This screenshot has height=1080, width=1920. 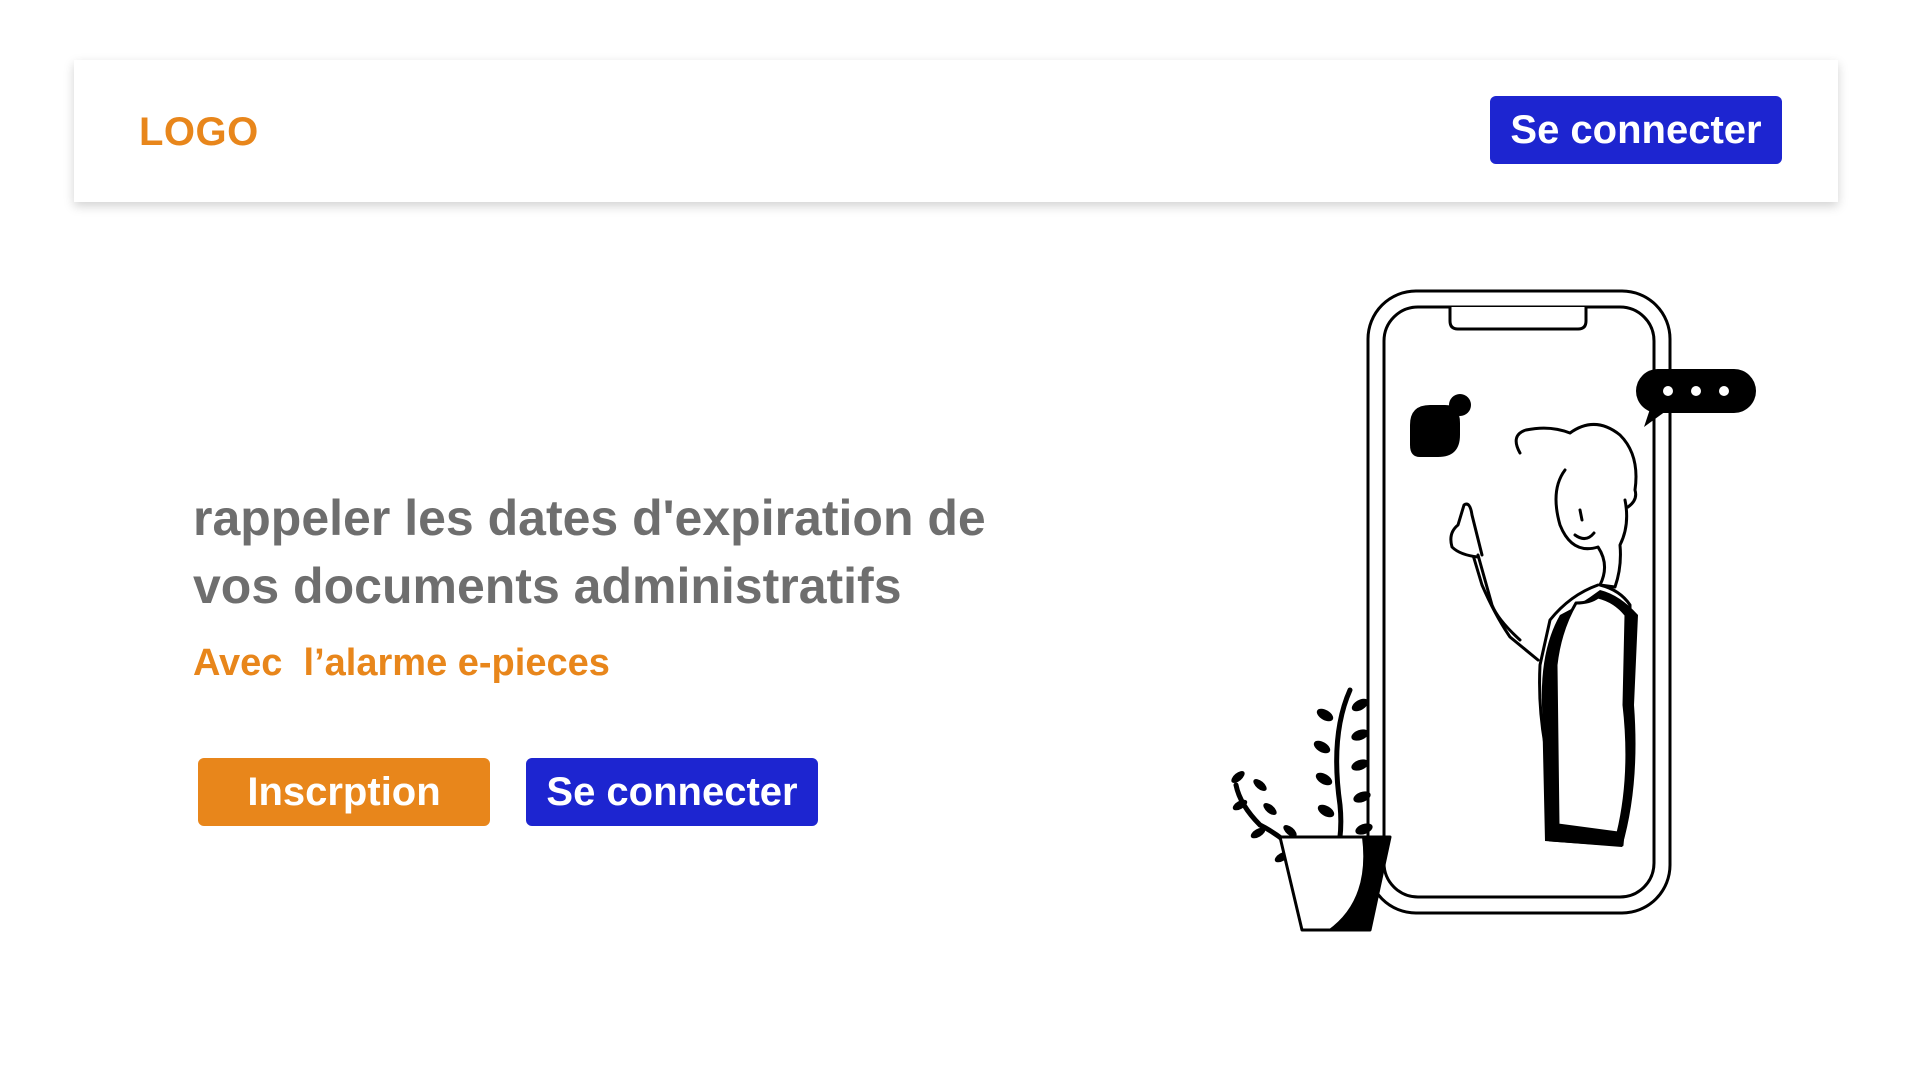 I want to click on chat-bubble-icon, so click(x=1696, y=398).